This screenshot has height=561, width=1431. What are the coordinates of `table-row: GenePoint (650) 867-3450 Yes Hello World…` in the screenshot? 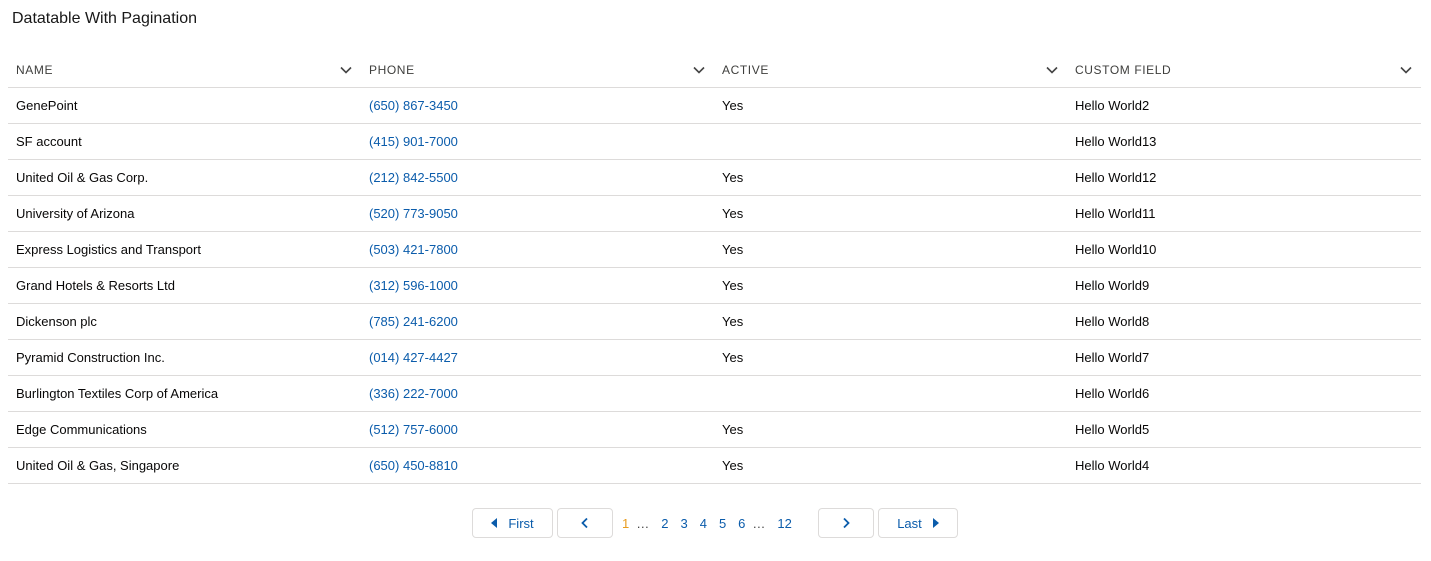 It's located at (714, 105).